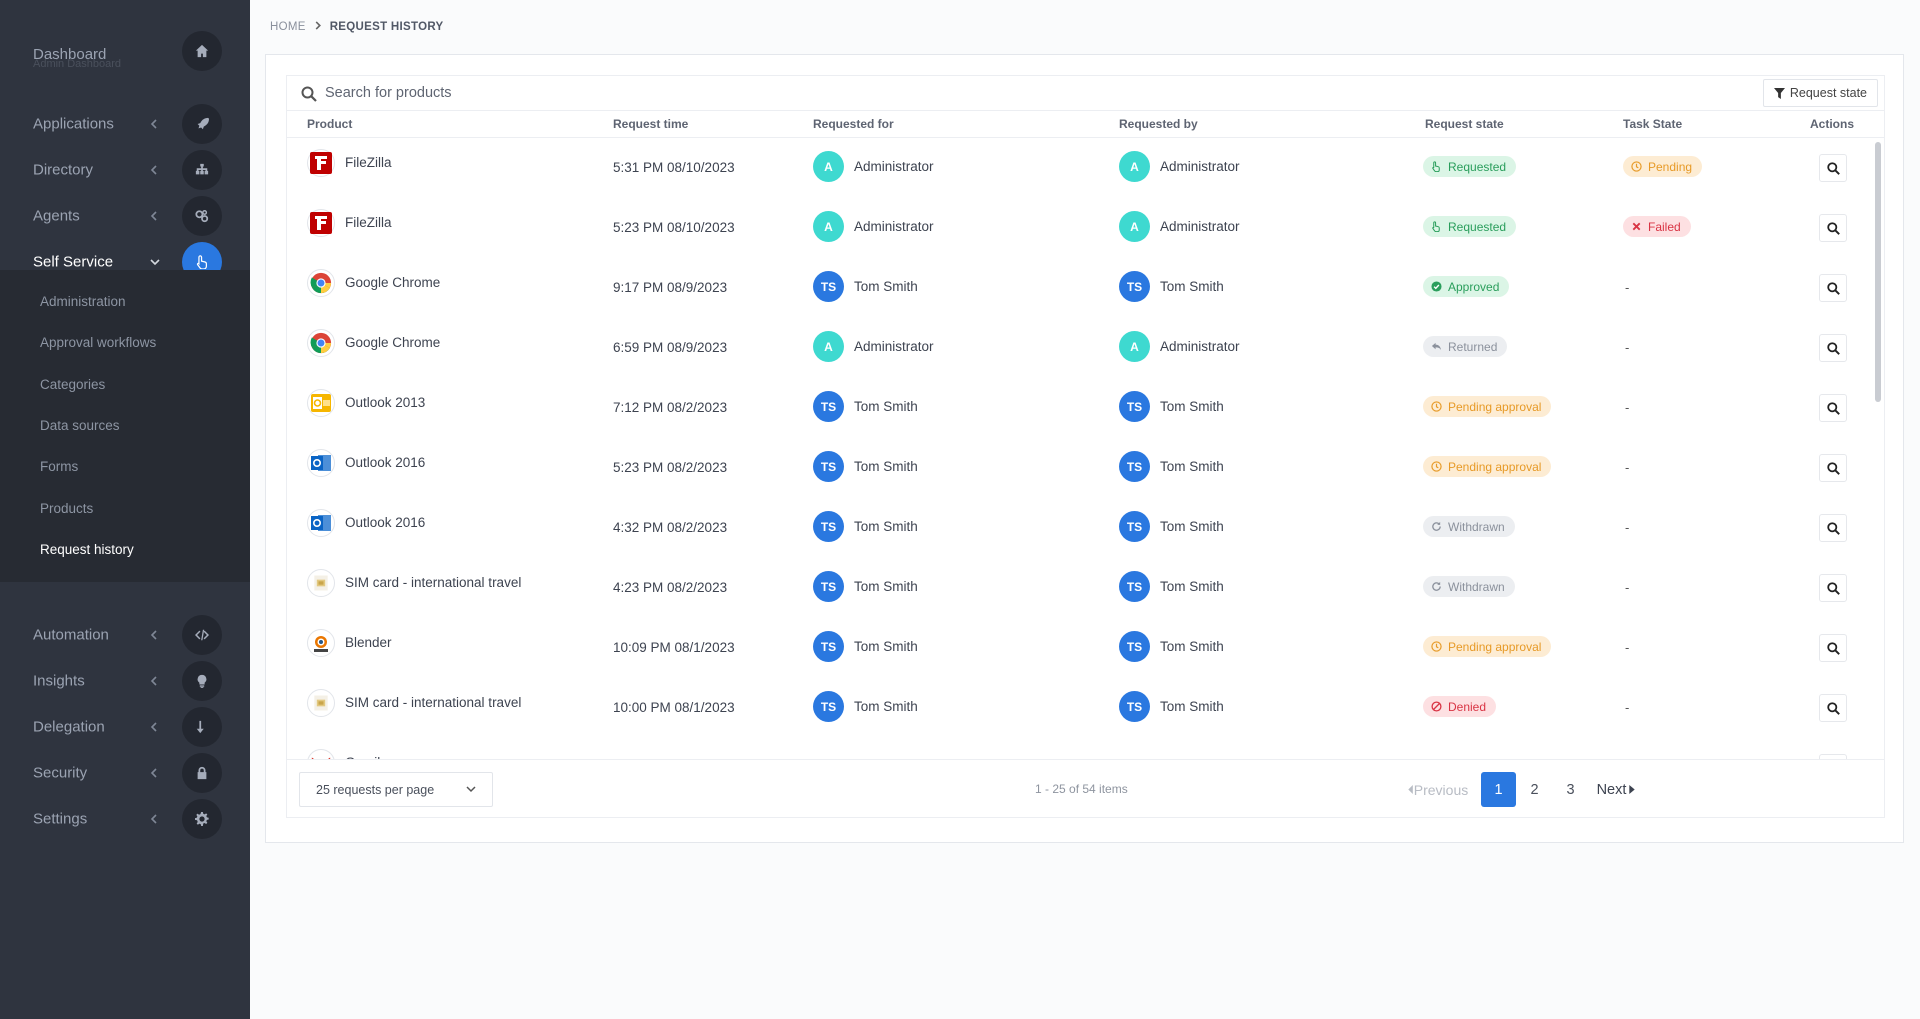  What do you see at coordinates (853, 124) in the screenshot?
I see `column-header-requested-for: Requested for` at bounding box center [853, 124].